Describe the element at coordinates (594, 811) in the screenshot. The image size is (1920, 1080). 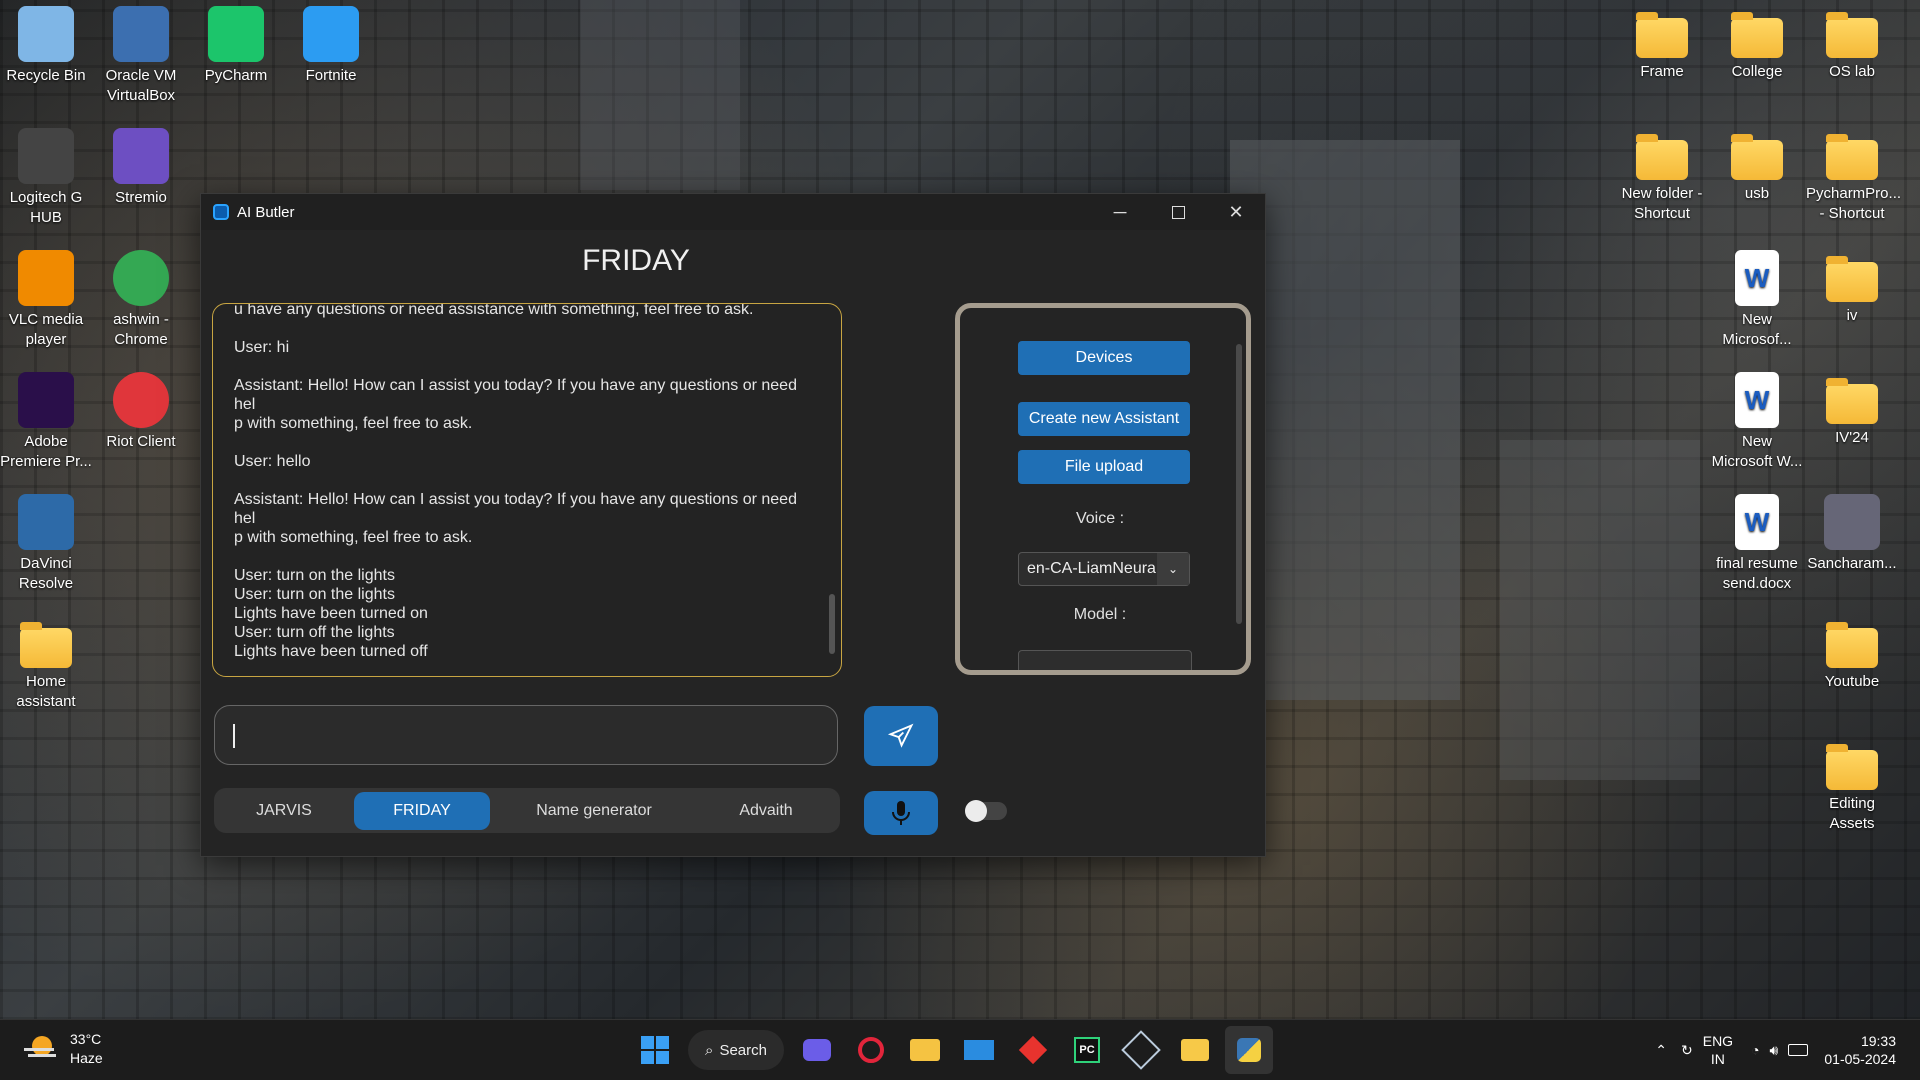
I see `tab-name-generator: Name generator` at that location.